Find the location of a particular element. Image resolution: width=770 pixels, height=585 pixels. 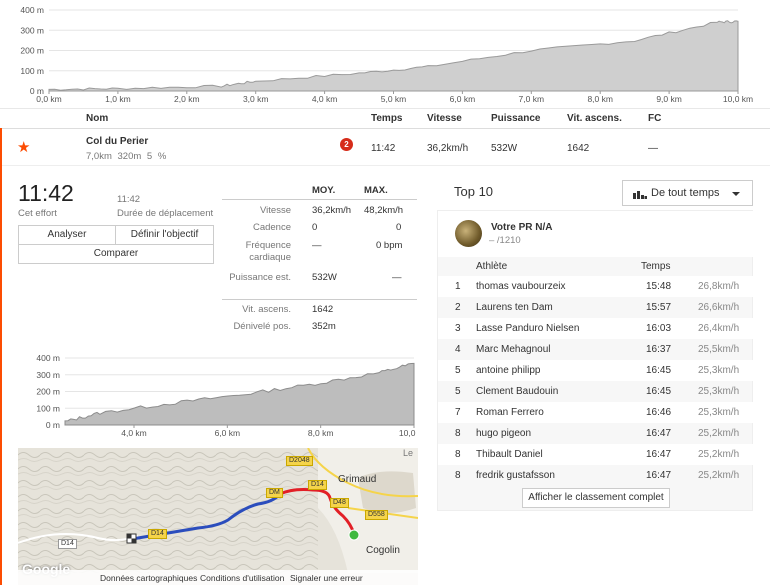

leaderboard-row: 2 Laurens ten Dam 15:57 26,6km/h is located at coordinates (596, 307).